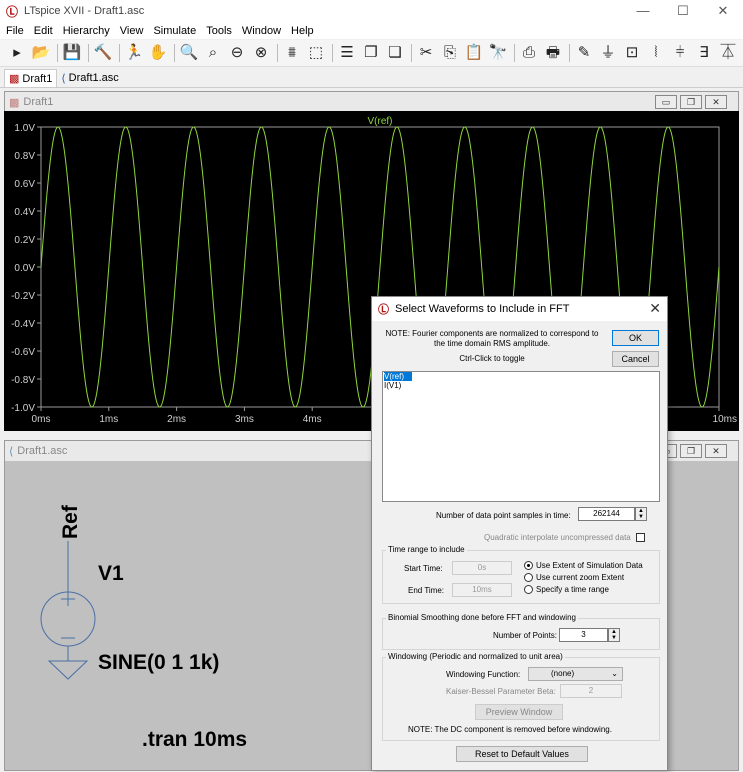 This screenshot has width=743, height=772. What do you see at coordinates (482, 568) in the screenshot?
I see `start-time-field: 0s` at bounding box center [482, 568].